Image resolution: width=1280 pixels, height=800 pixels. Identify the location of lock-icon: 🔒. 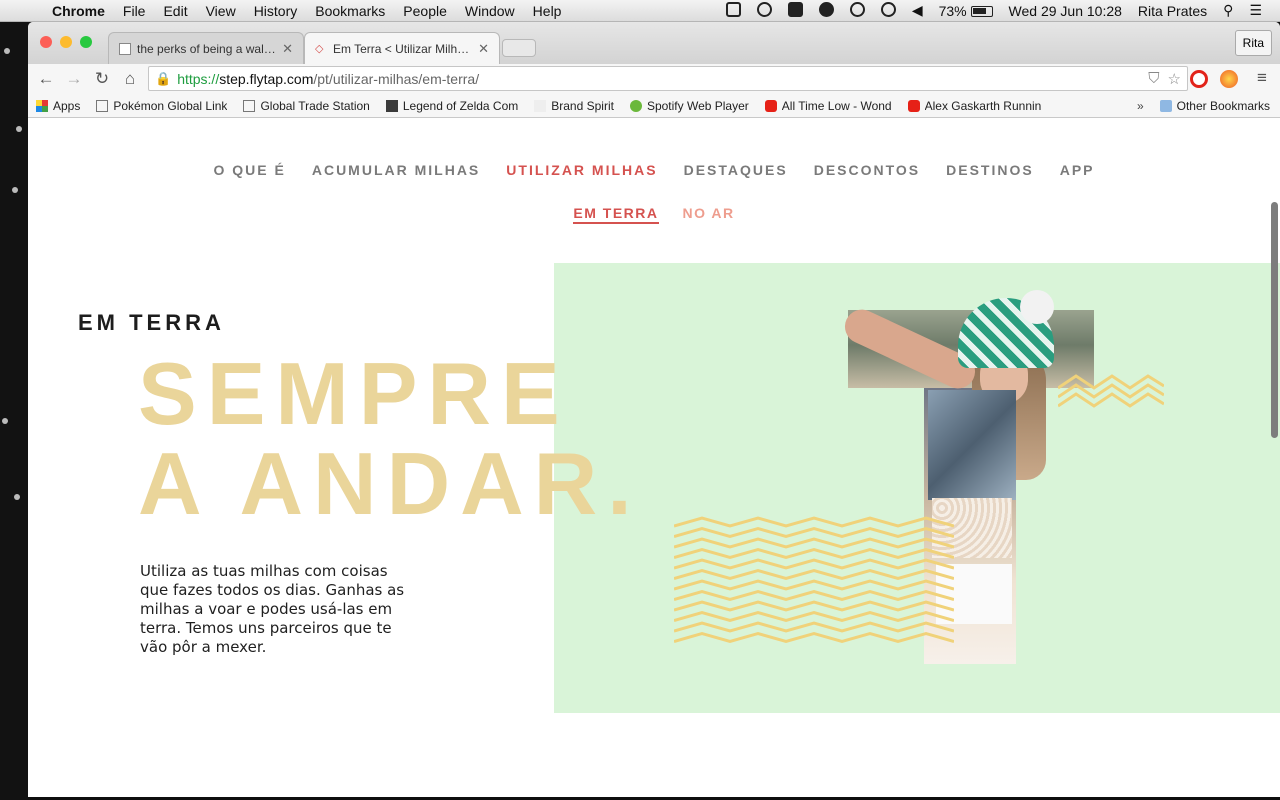
(163, 78).